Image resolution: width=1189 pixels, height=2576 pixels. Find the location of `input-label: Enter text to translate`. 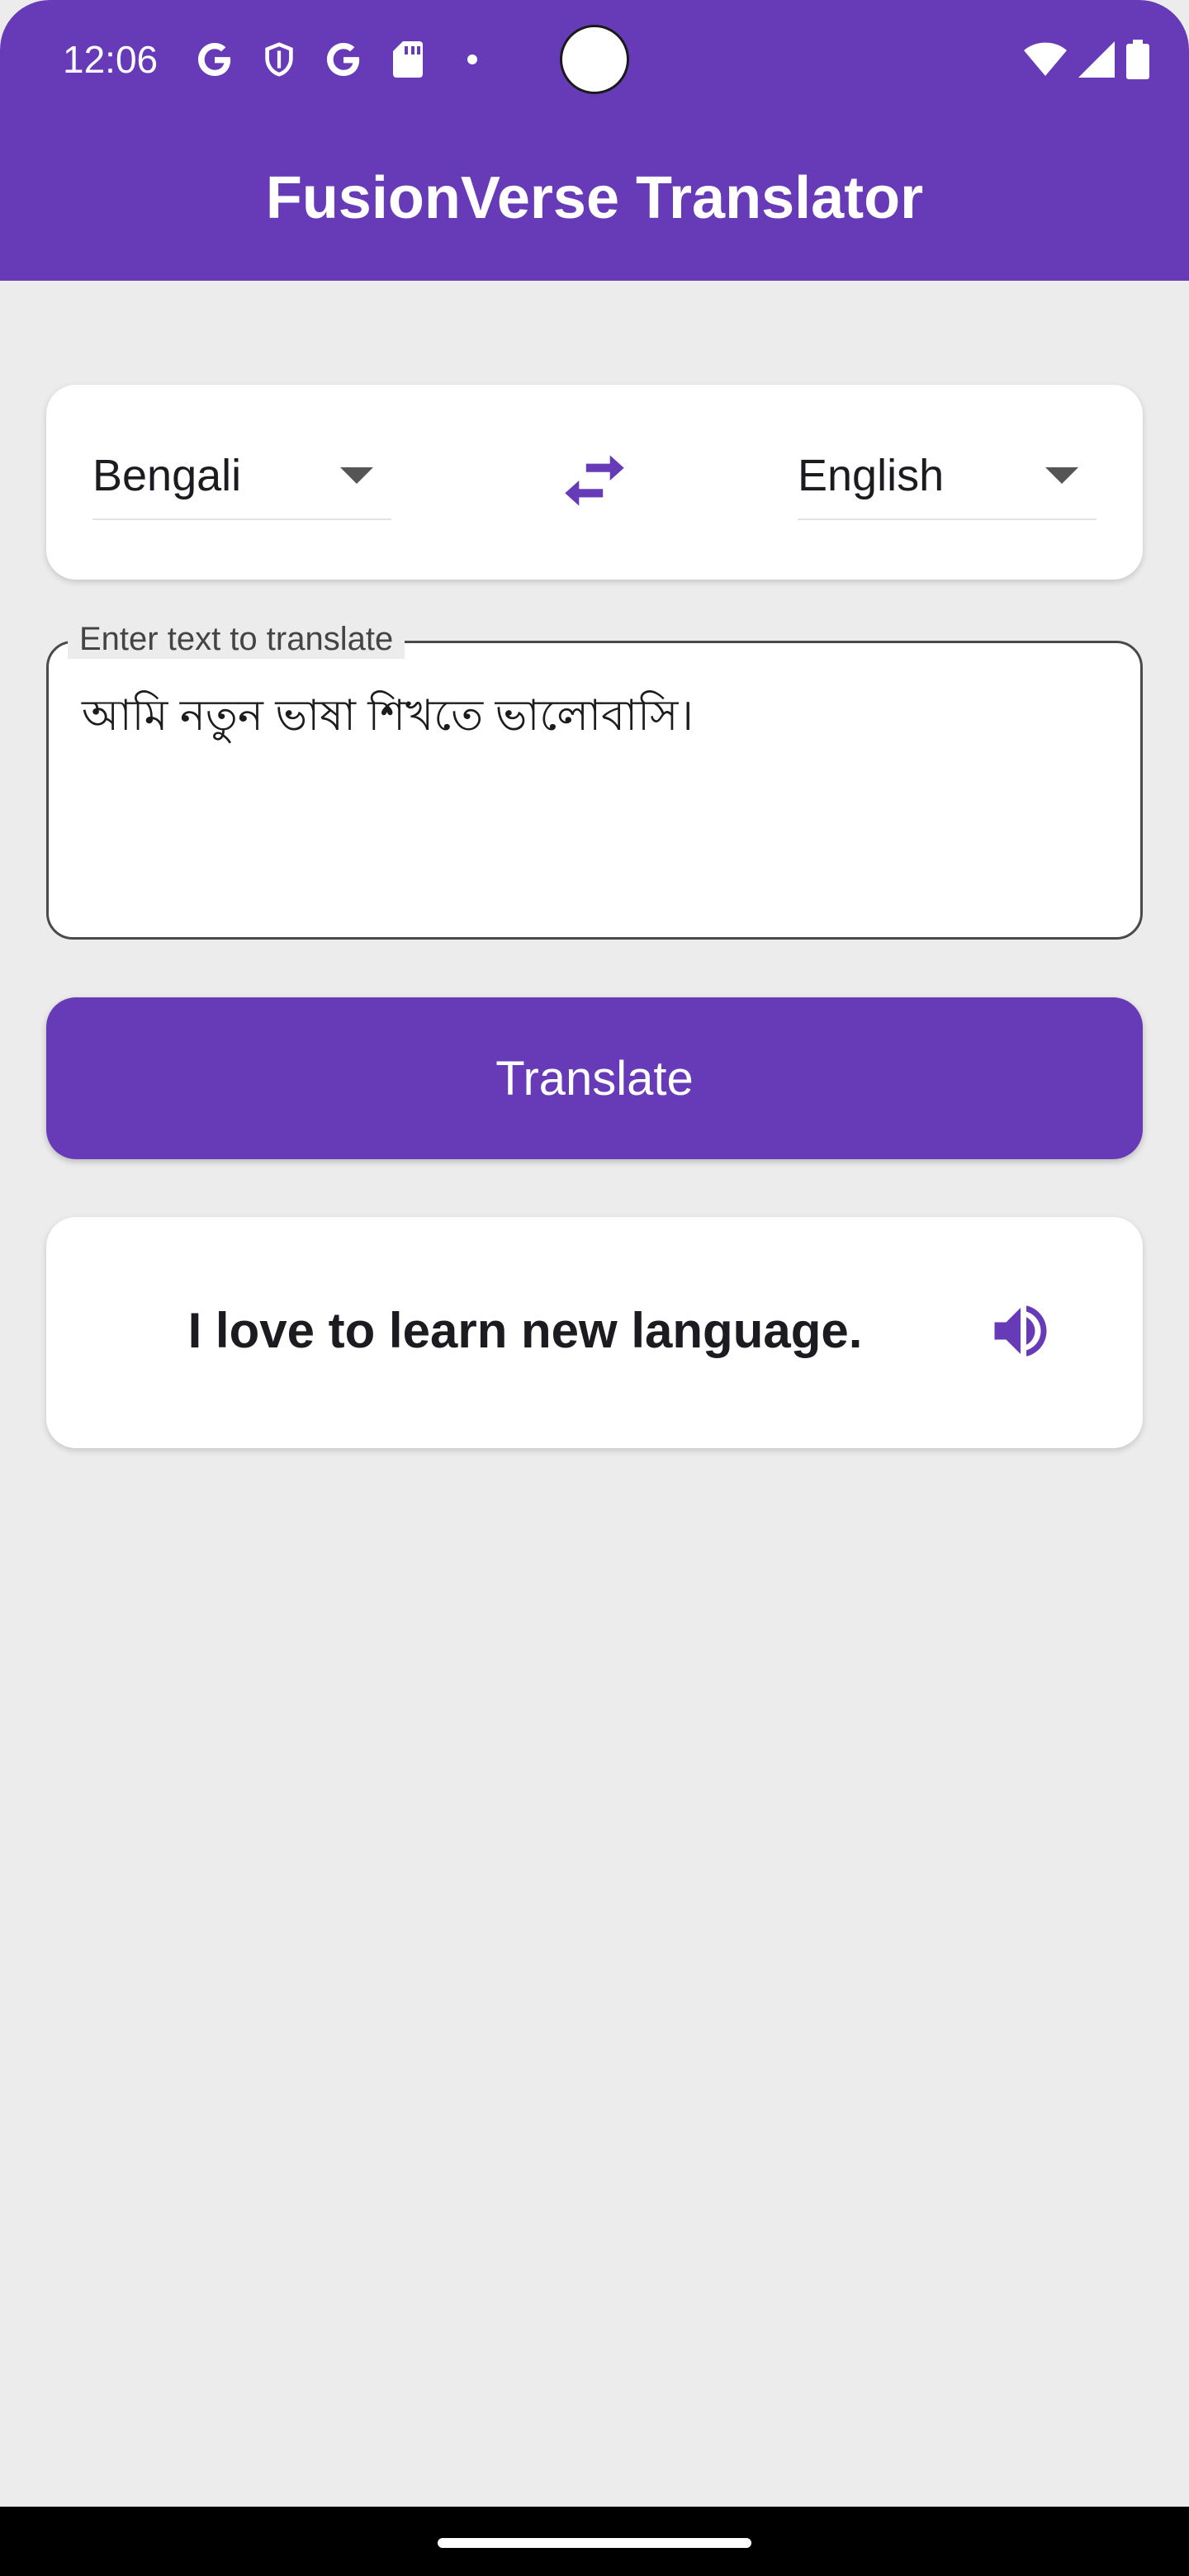

input-label: Enter text to translate is located at coordinates (236, 639).